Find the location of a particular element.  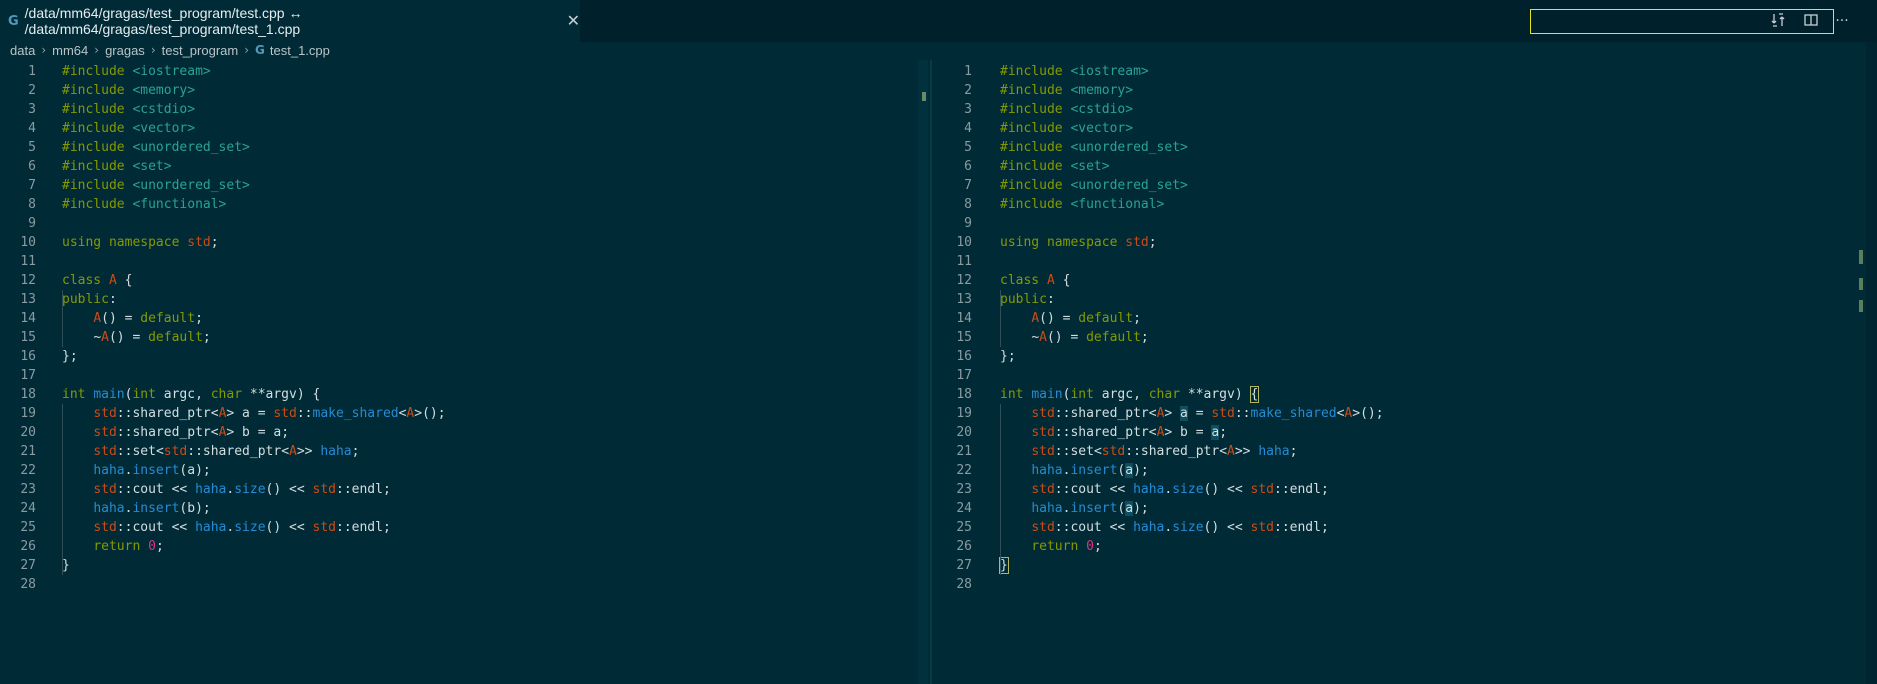

split-editor-icon is located at coordinates (1811, 21).